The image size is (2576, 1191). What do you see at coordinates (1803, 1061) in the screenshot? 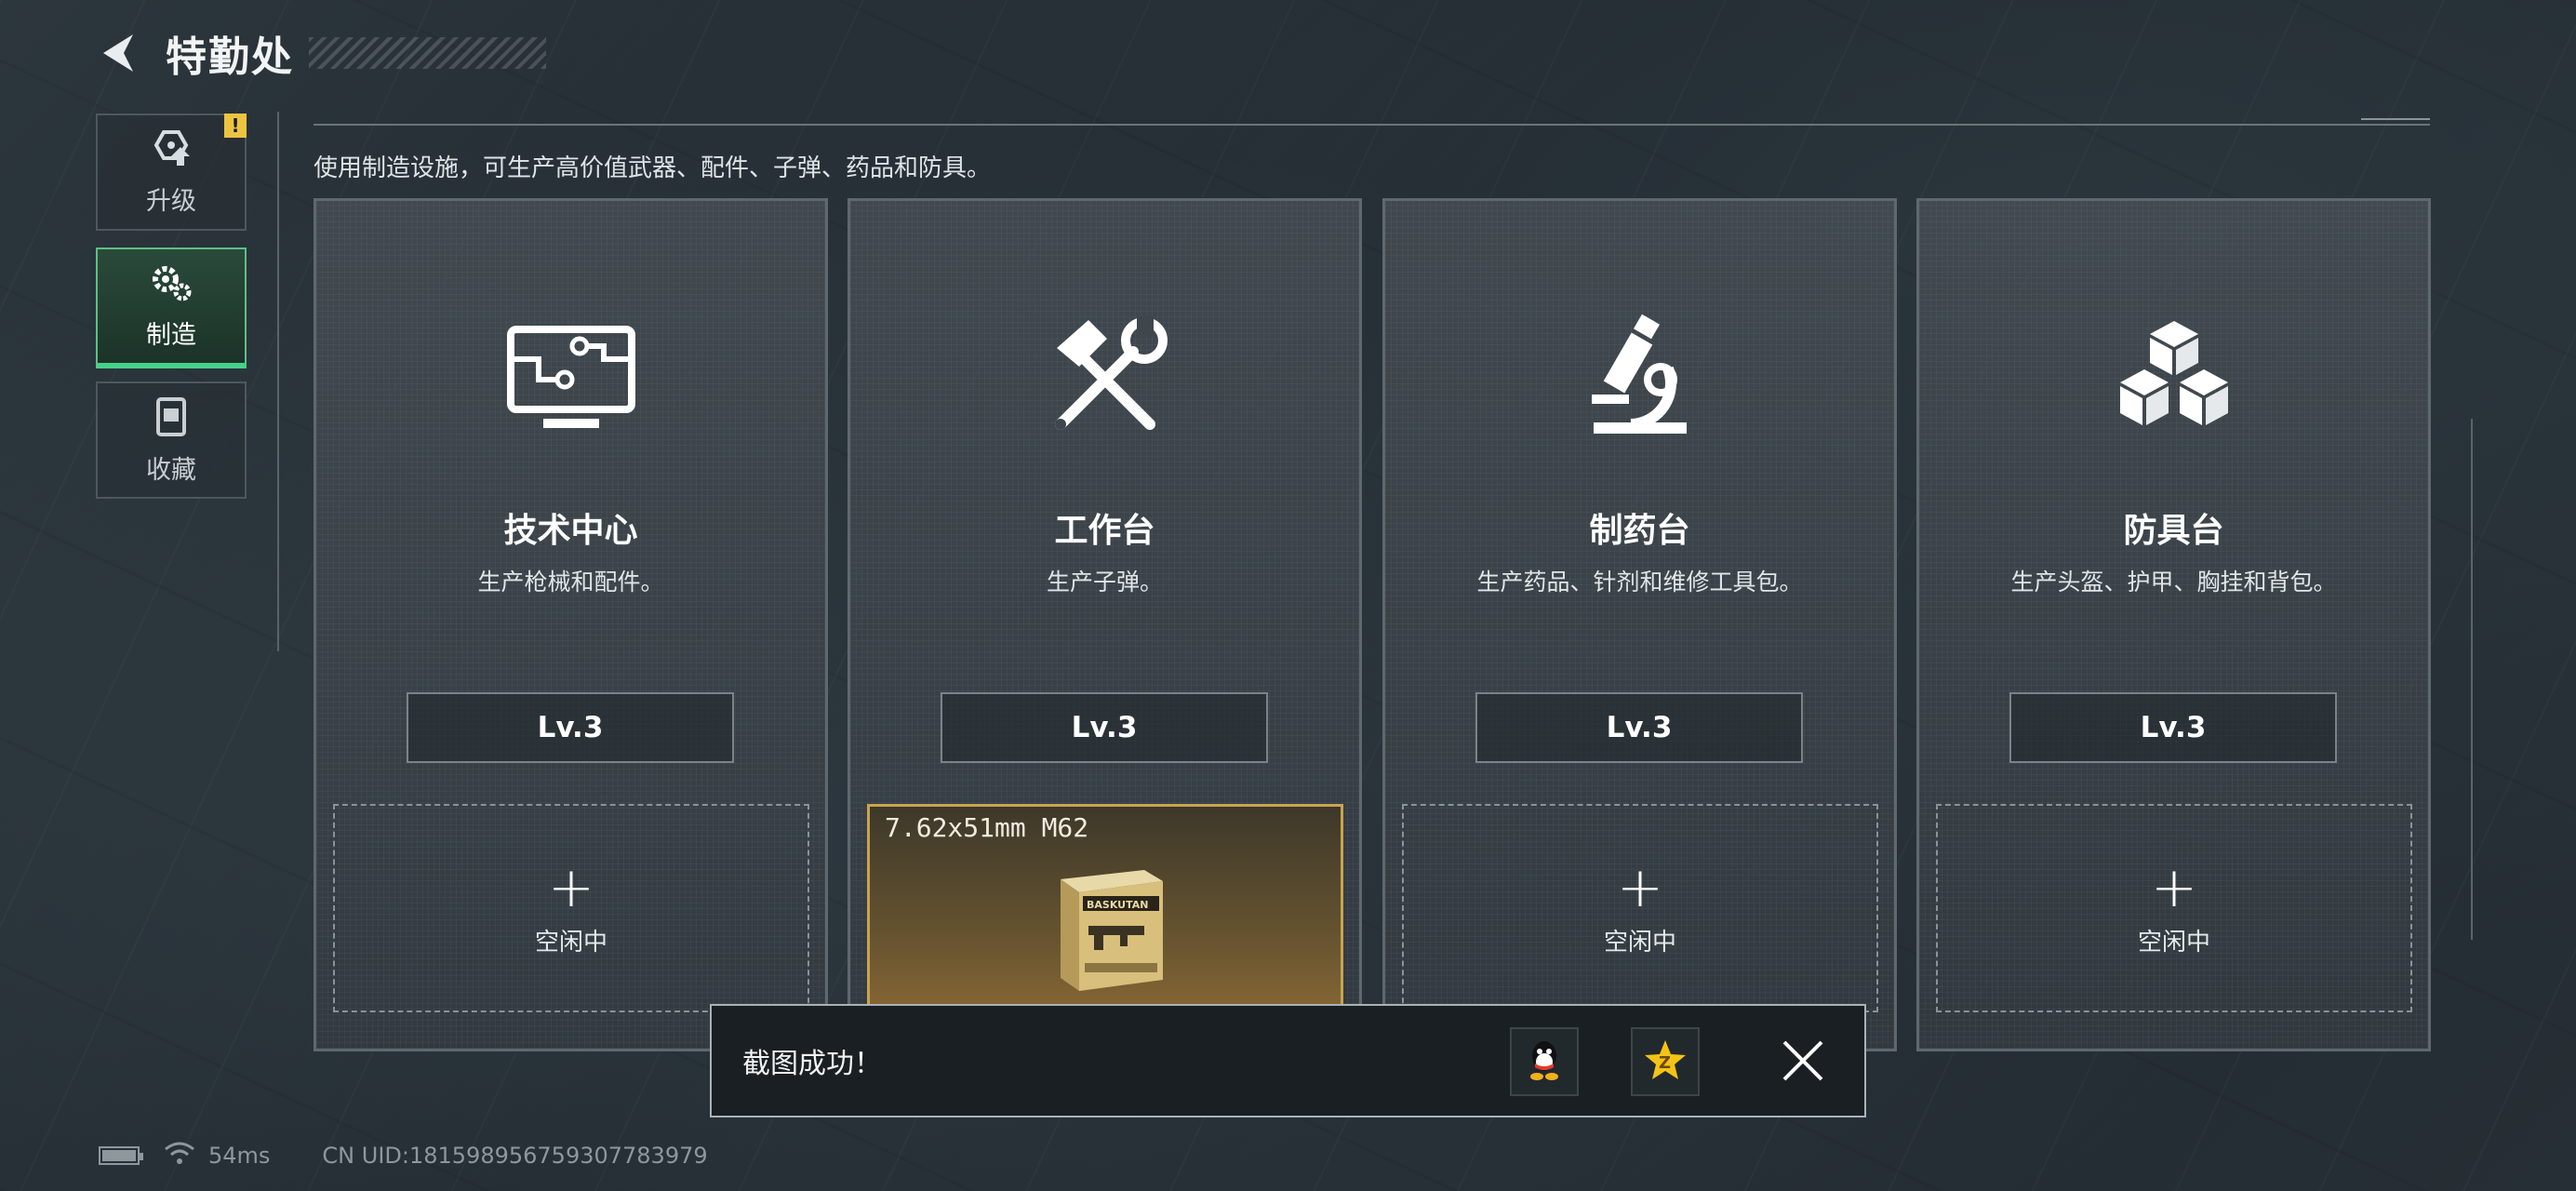
I see `close-icon` at bounding box center [1803, 1061].